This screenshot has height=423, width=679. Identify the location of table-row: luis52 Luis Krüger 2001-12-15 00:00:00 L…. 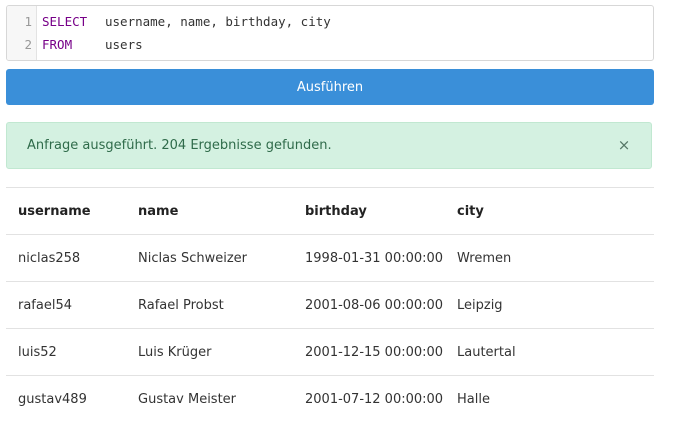
(330, 352).